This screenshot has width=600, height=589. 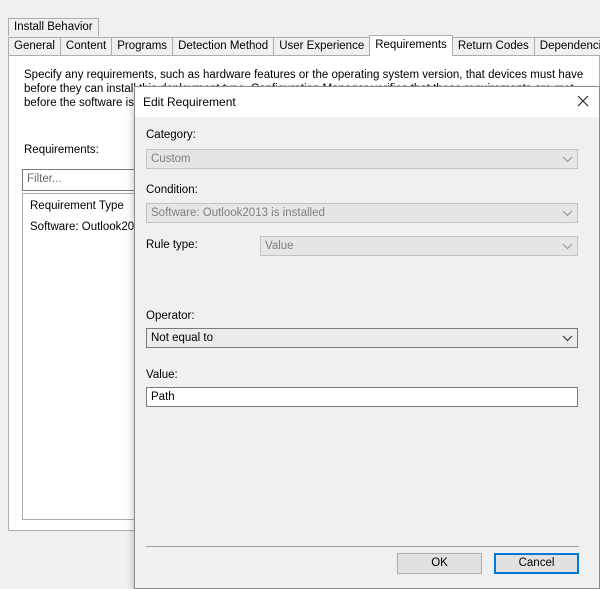 What do you see at coordinates (223, 46) in the screenshot?
I see `tab-detection-method: Detection Method` at bounding box center [223, 46].